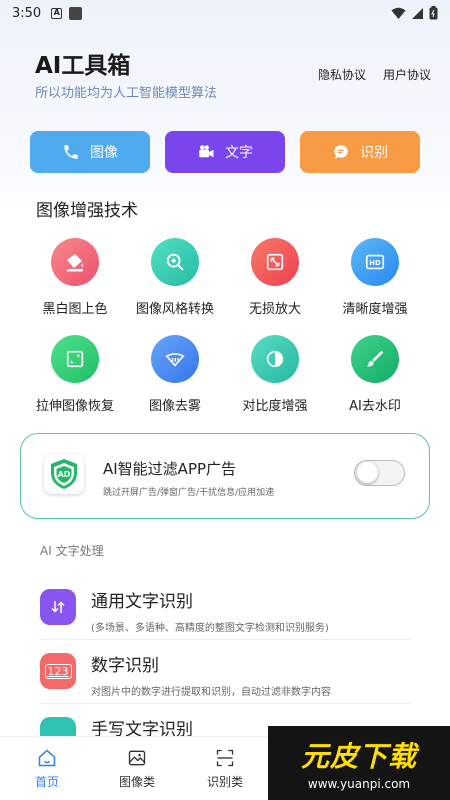 The height and width of the screenshot is (800, 450). I want to click on tool-contrast-label: 对比度增强, so click(275, 406).